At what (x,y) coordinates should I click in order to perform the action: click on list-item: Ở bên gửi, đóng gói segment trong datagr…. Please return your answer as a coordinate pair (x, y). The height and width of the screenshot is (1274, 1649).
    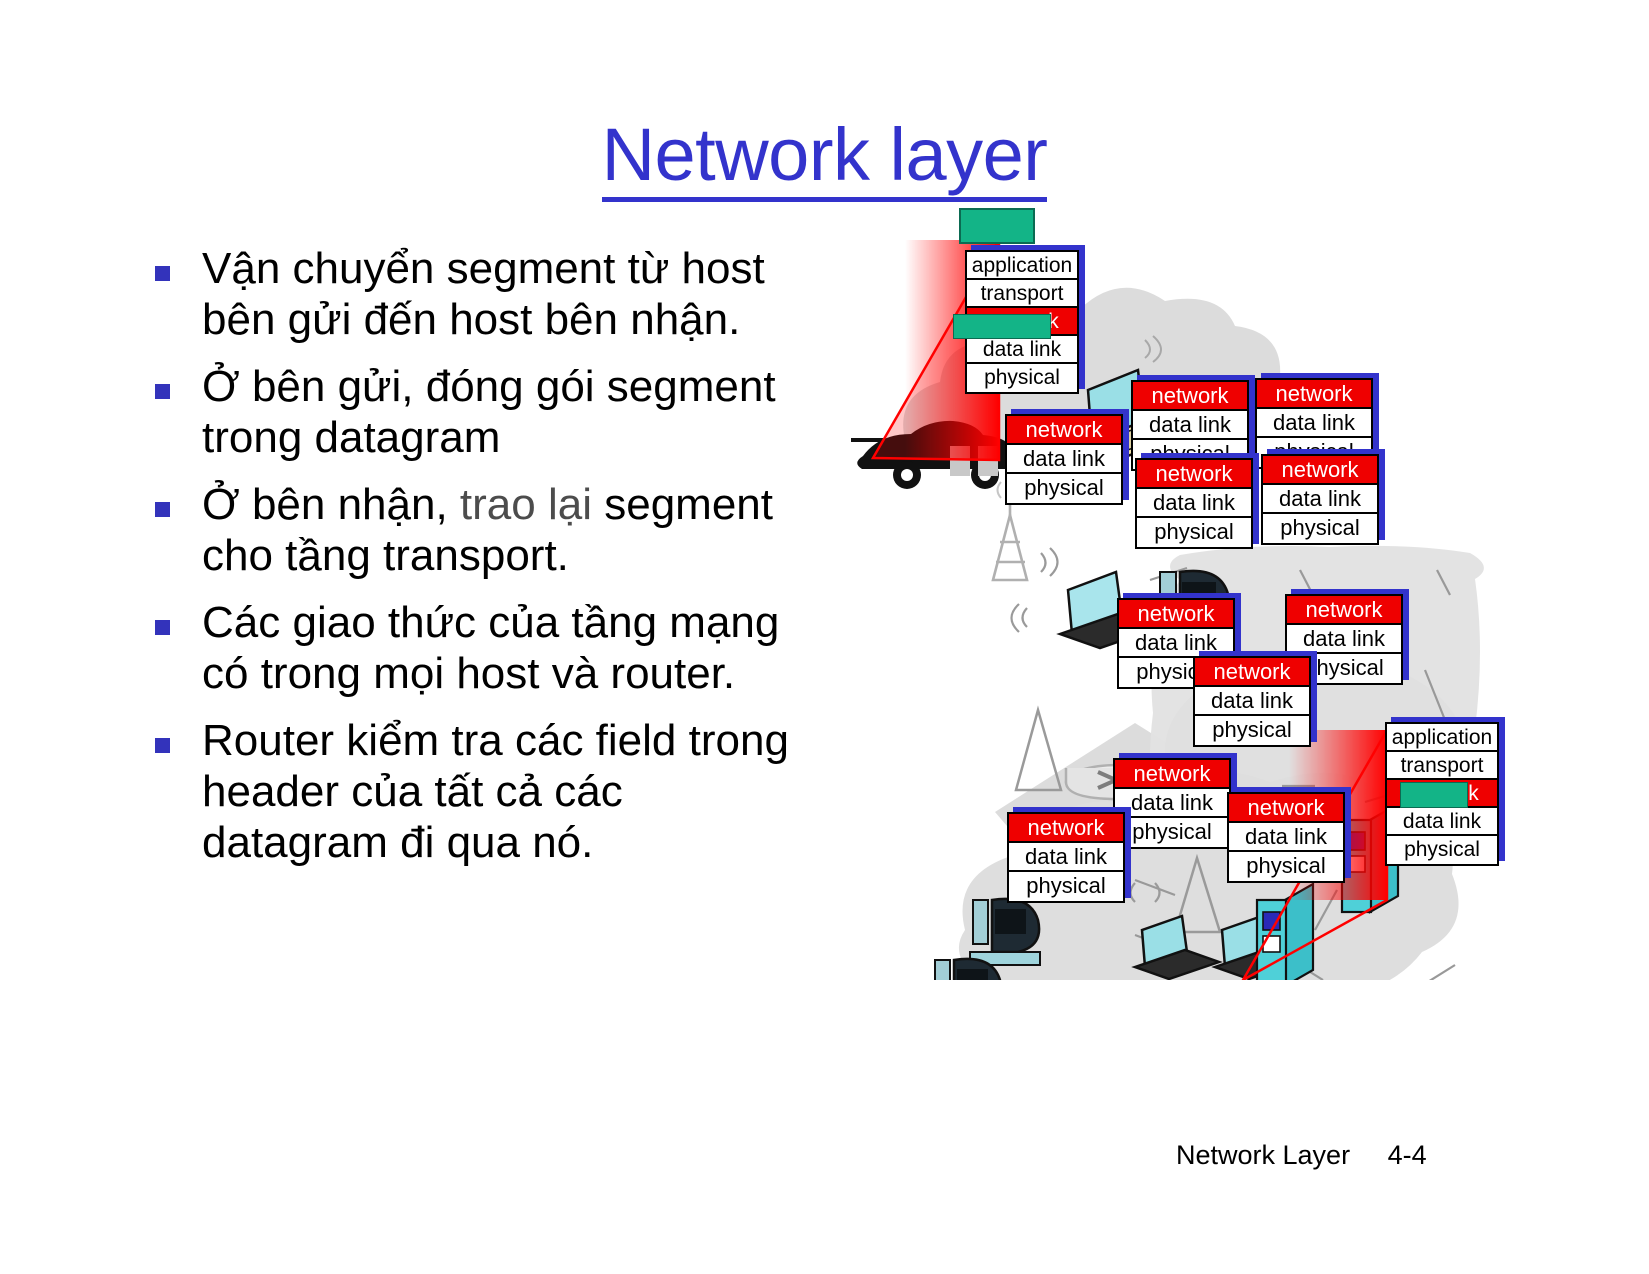
    Looking at the image, I should click on (470, 412).